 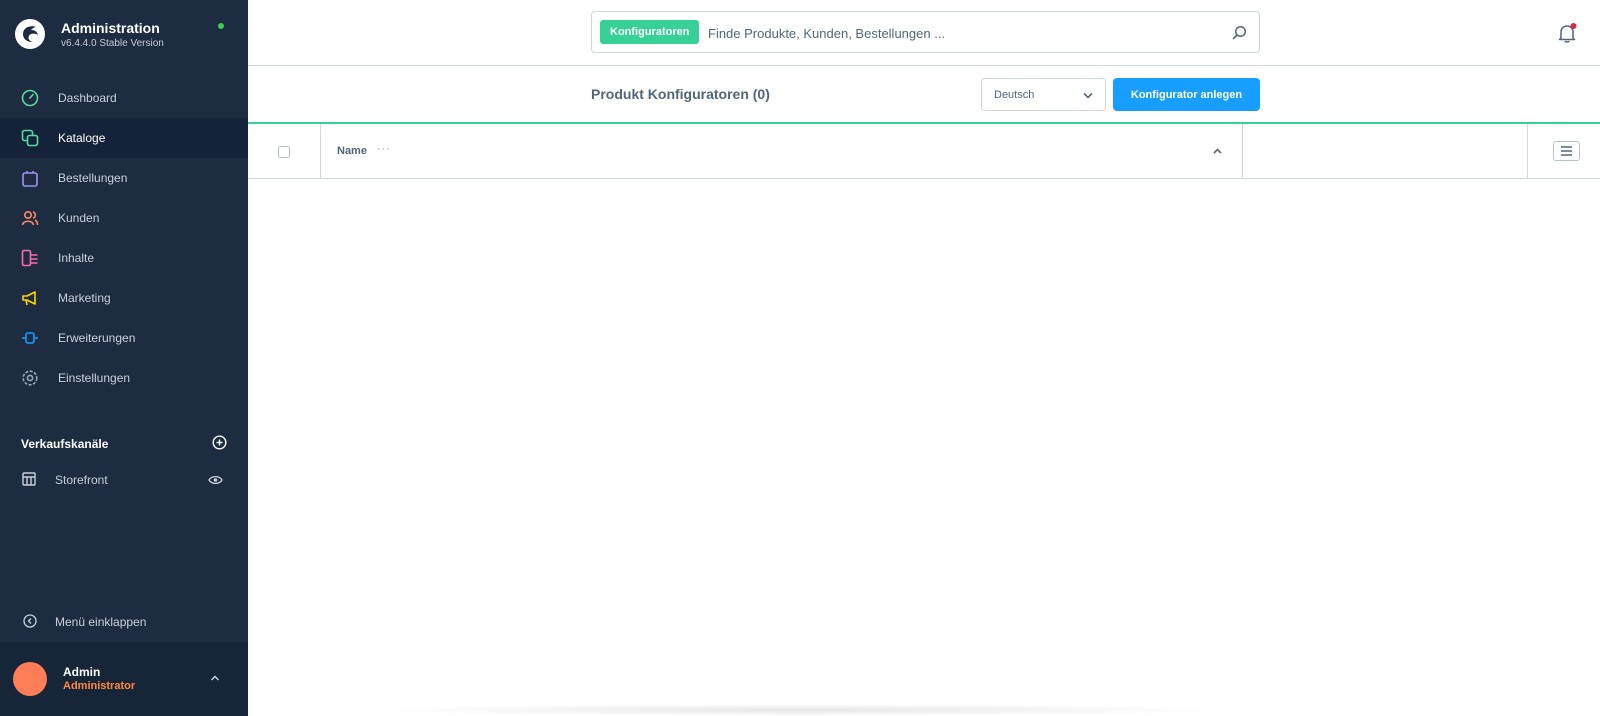 I want to click on sidebar-item-label: Kunden, so click(x=79, y=218).